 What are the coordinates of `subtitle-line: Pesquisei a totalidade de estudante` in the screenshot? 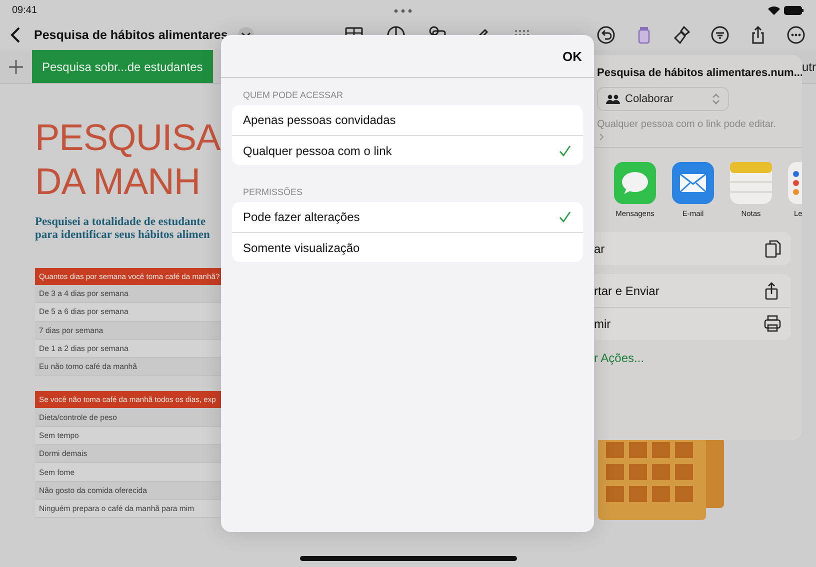 It's located at (121, 222).